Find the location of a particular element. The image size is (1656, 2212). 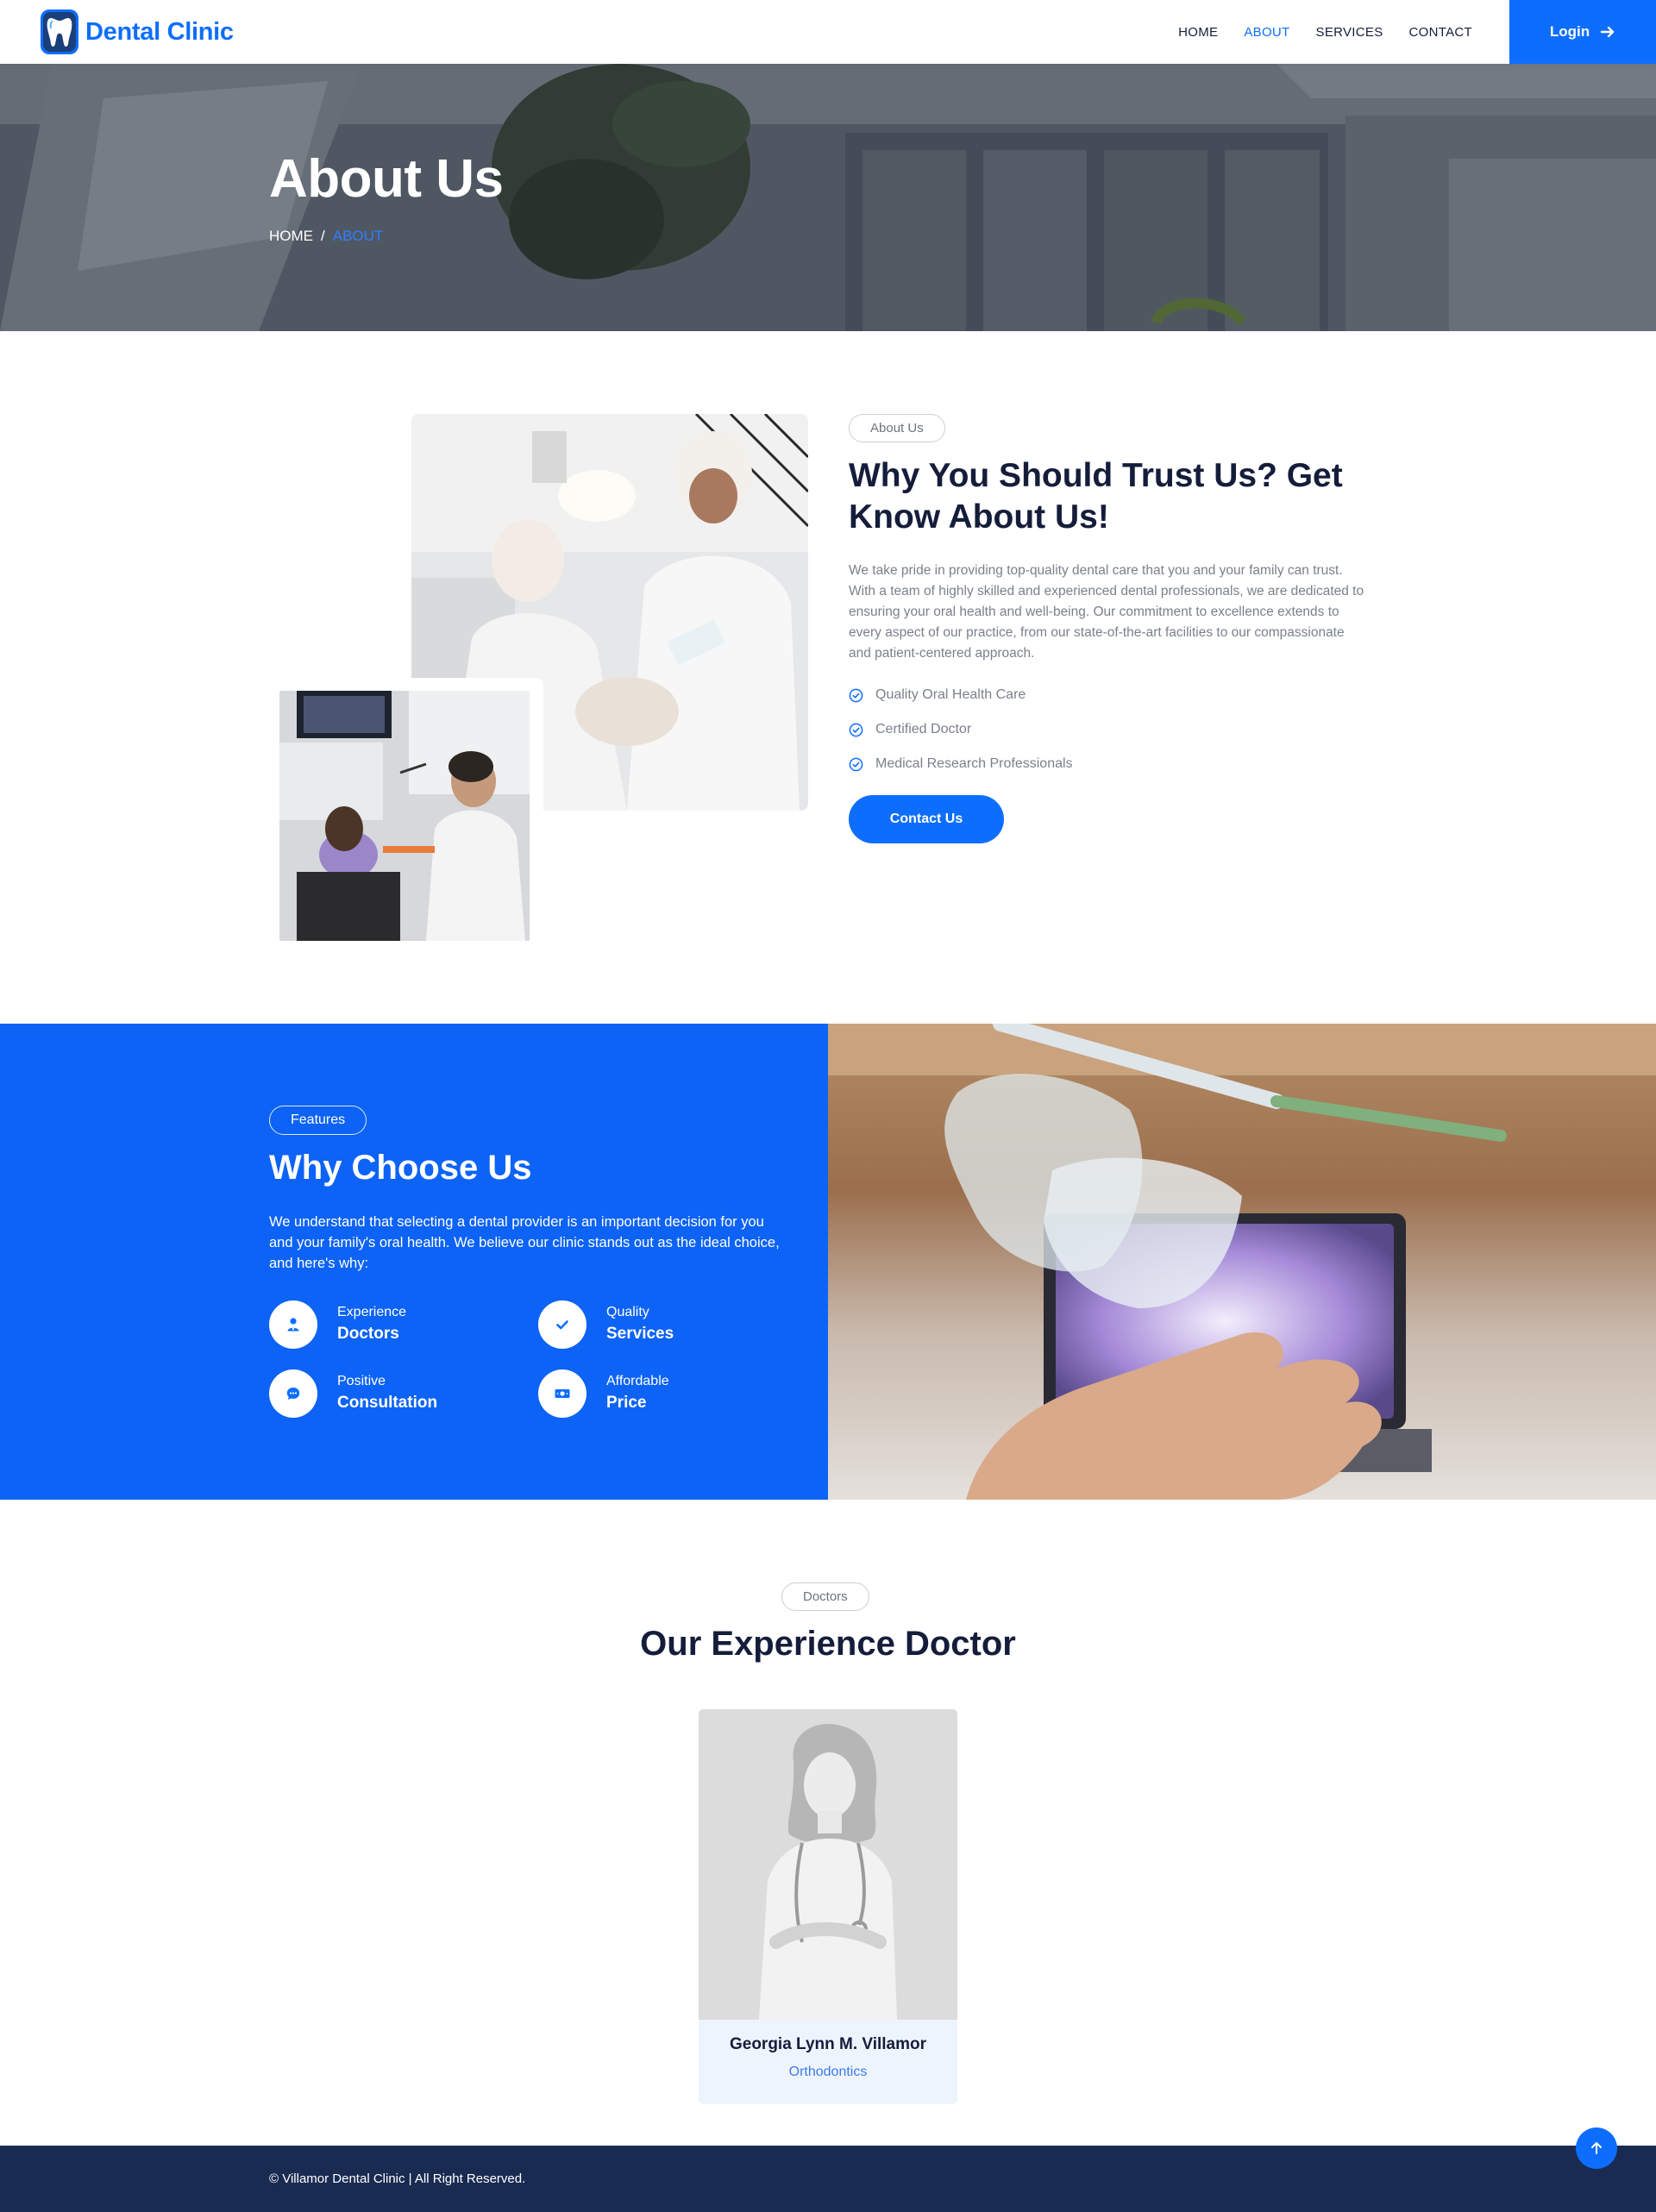

feature-label-small: Quality is located at coordinates (627, 1312).